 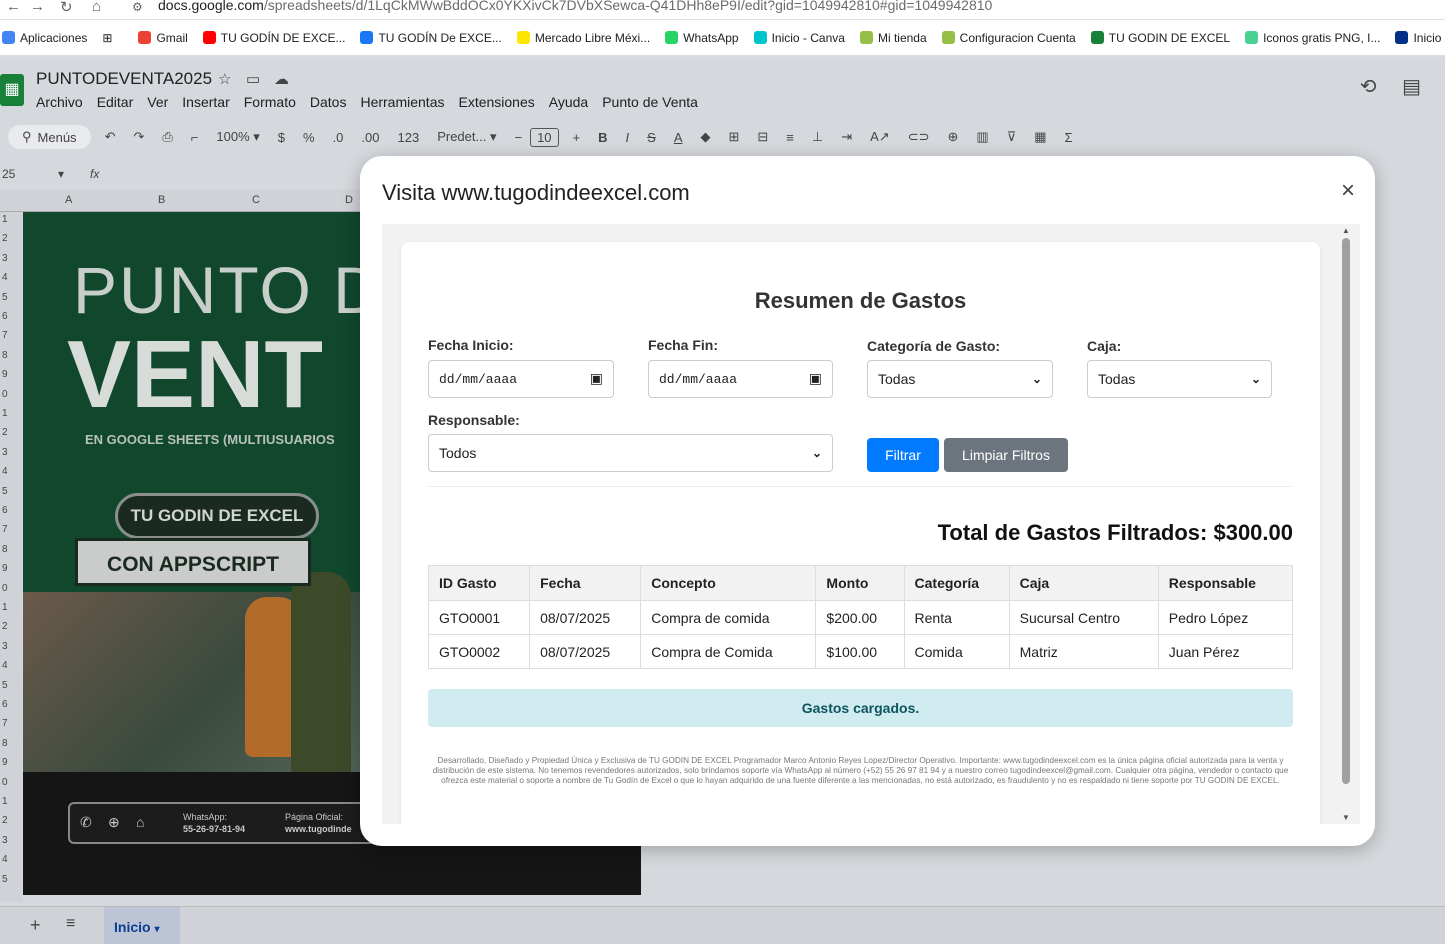 What do you see at coordinates (309, 137) in the screenshot?
I see `percent-button: %` at bounding box center [309, 137].